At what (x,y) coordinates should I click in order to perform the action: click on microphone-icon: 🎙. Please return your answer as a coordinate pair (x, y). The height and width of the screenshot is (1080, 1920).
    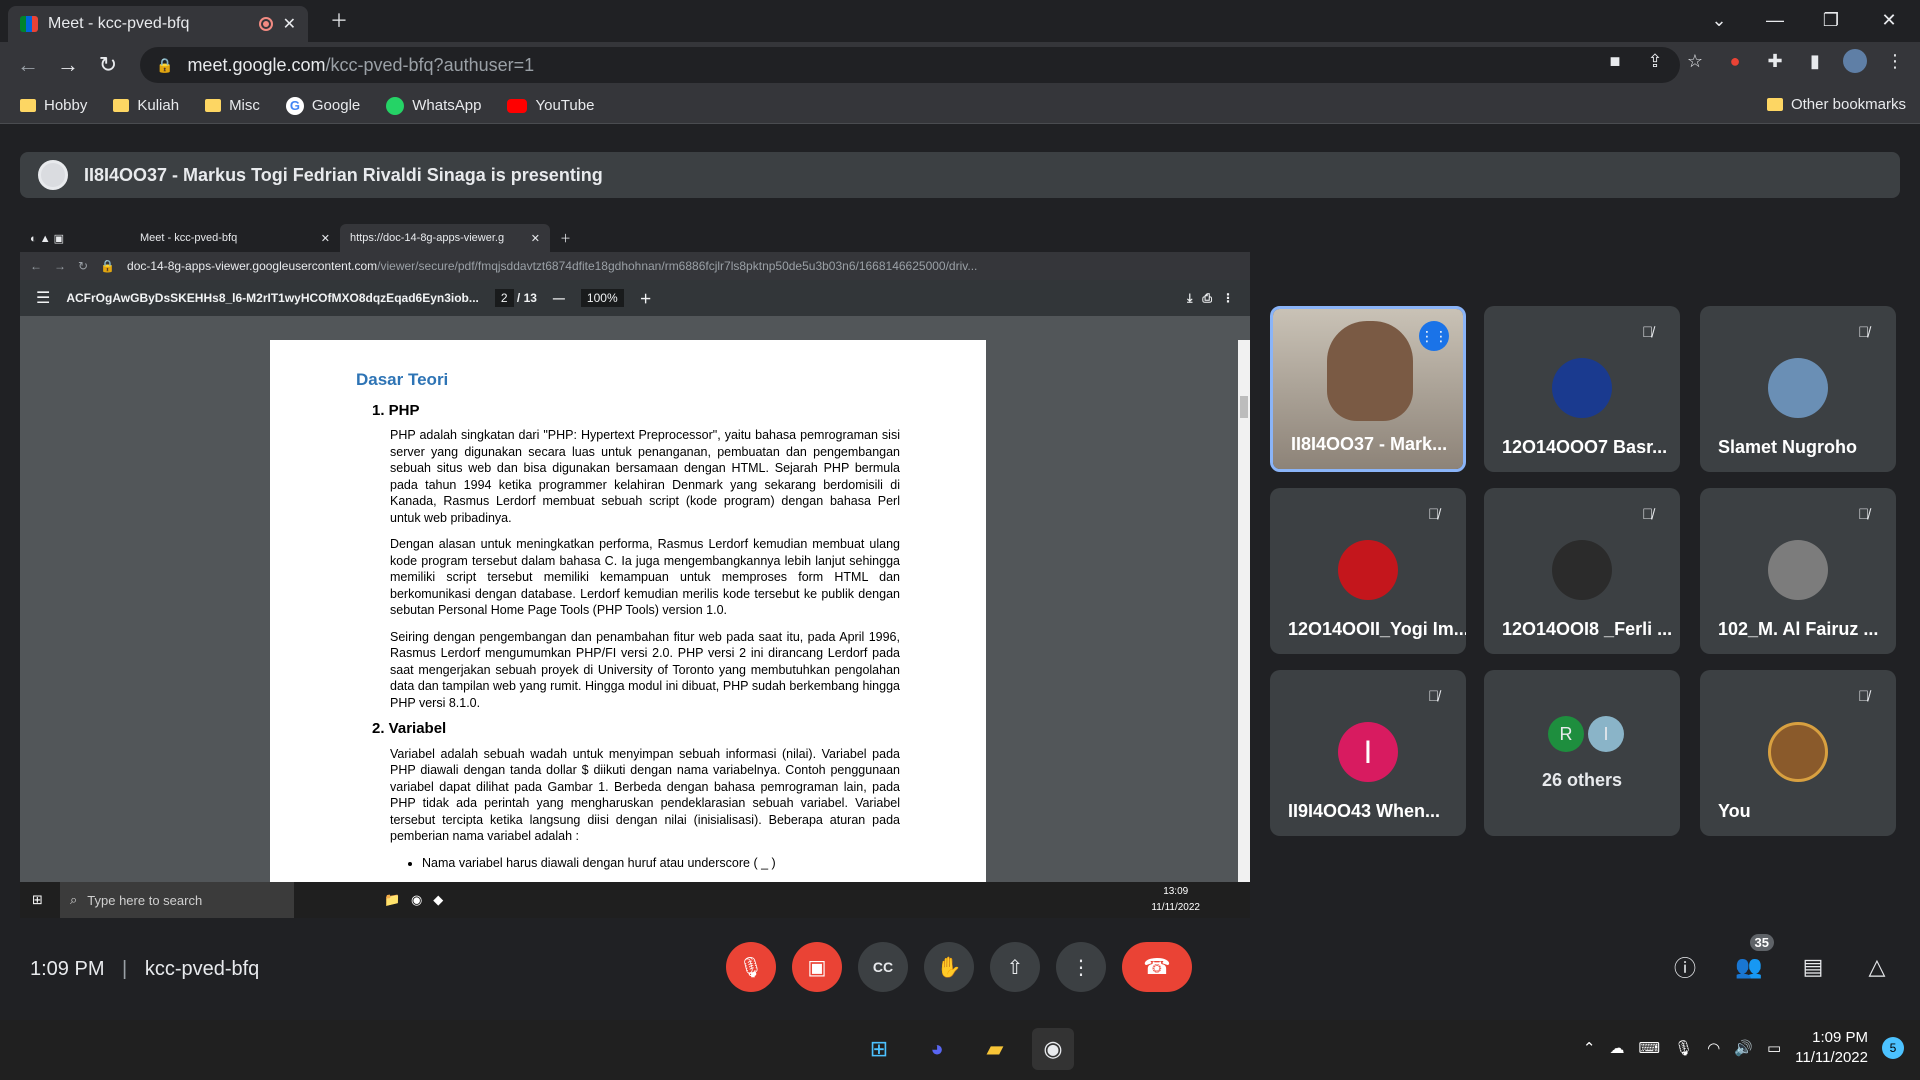
    Looking at the image, I should click on (1683, 1048).